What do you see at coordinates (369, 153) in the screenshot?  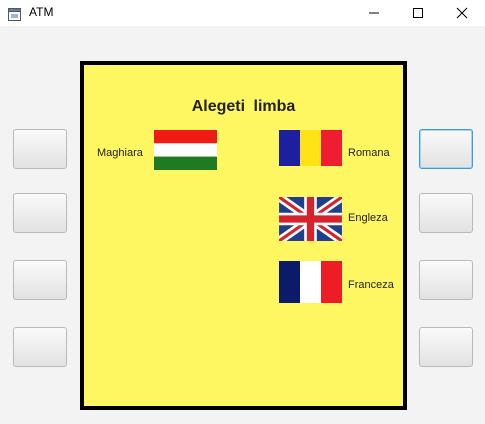 I see `language-label-romana: Romana` at bounding box center [369, 153].